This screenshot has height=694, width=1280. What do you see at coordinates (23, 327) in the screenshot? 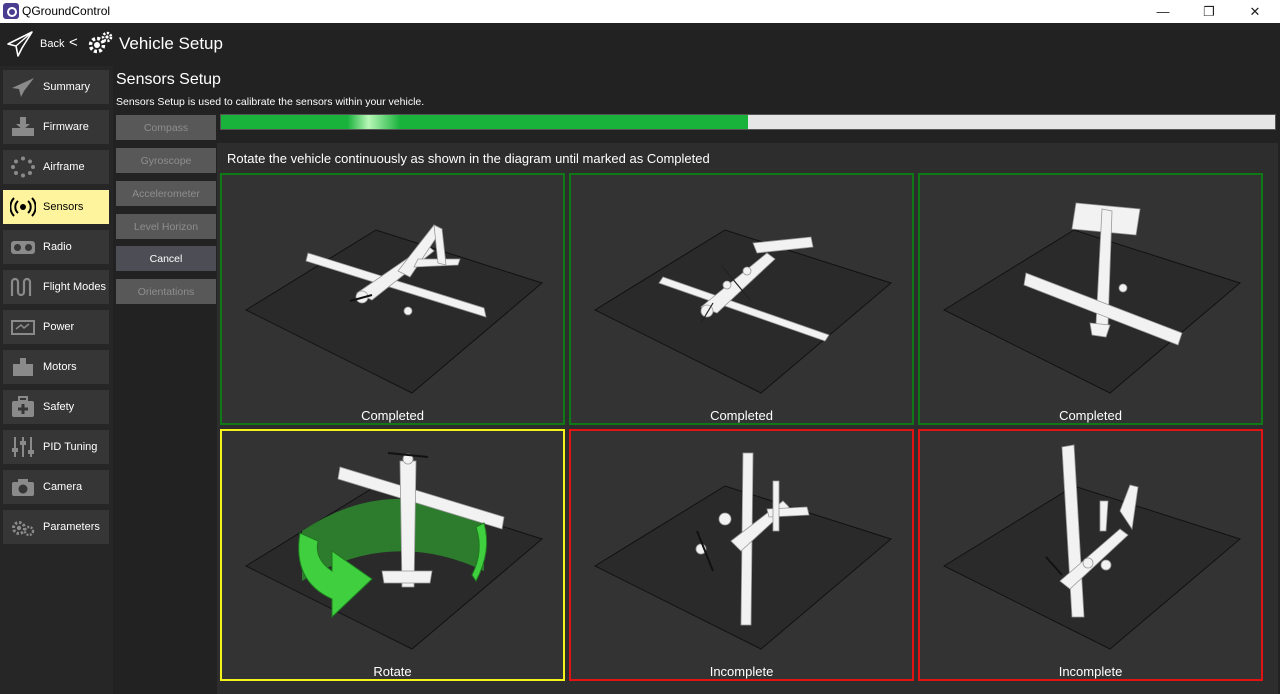
I see `battery-icon` at bounding box center [23, 327].